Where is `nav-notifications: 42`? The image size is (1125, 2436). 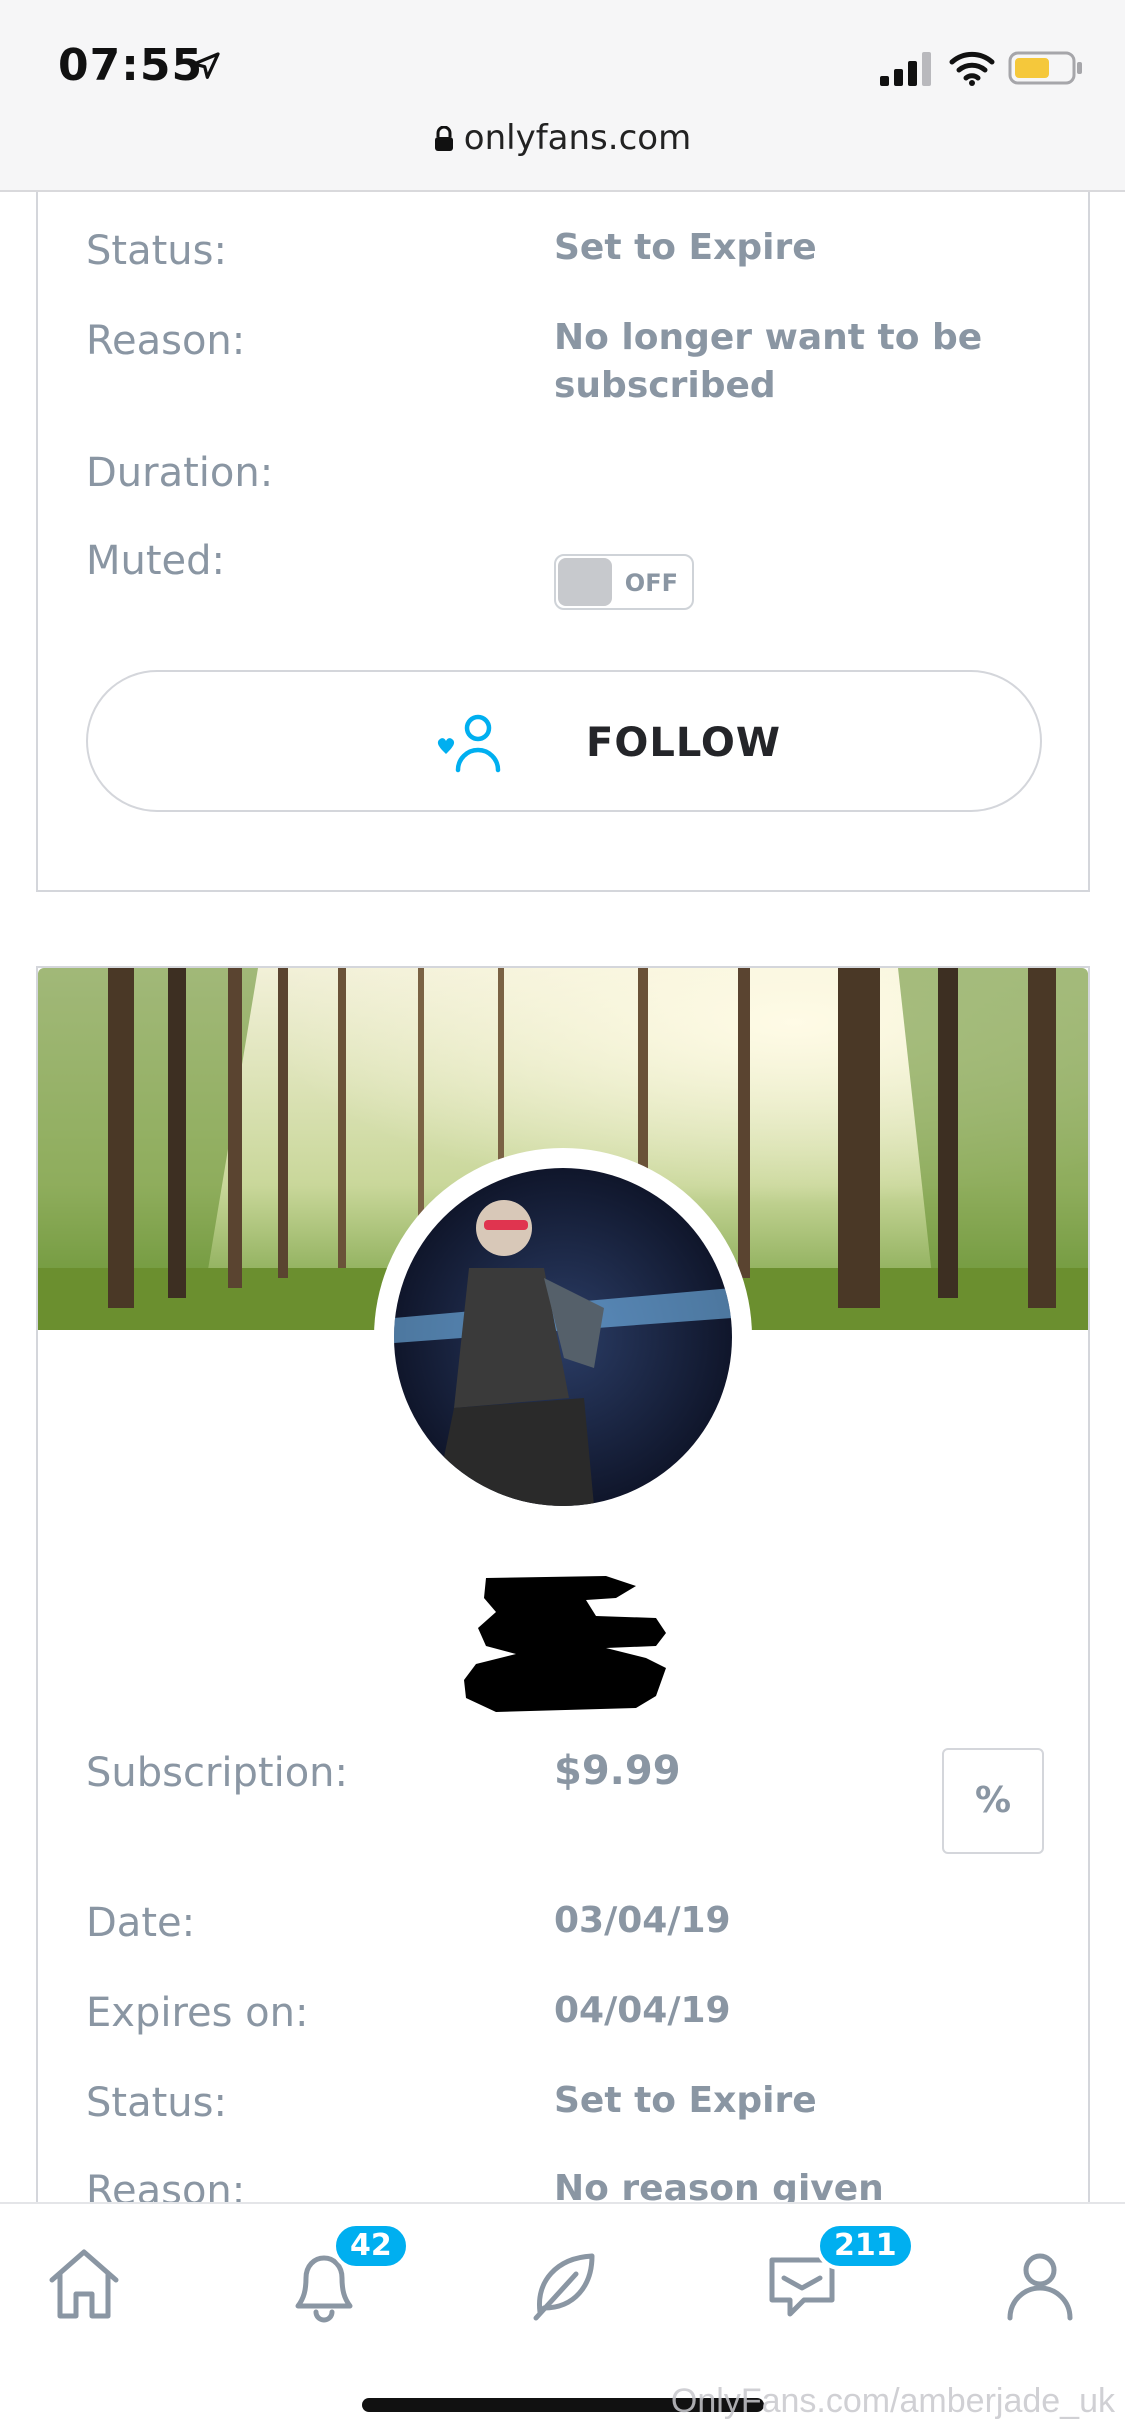
nav-notifications: 42 is located at coordinates (346, 2274).